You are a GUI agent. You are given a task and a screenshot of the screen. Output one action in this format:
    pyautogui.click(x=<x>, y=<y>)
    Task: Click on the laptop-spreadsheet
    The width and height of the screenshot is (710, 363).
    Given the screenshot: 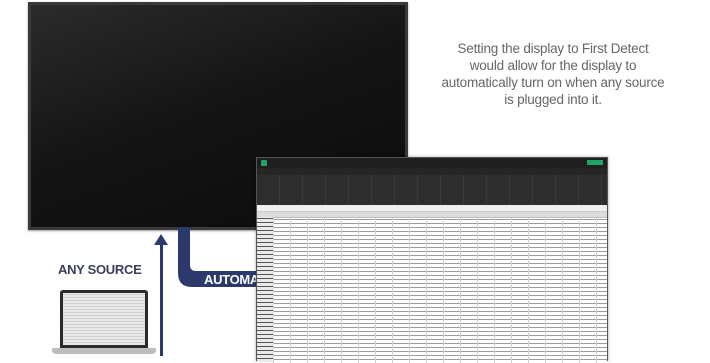 What is the action you would take?
    pyautogui.click(x=104, y=319)
    